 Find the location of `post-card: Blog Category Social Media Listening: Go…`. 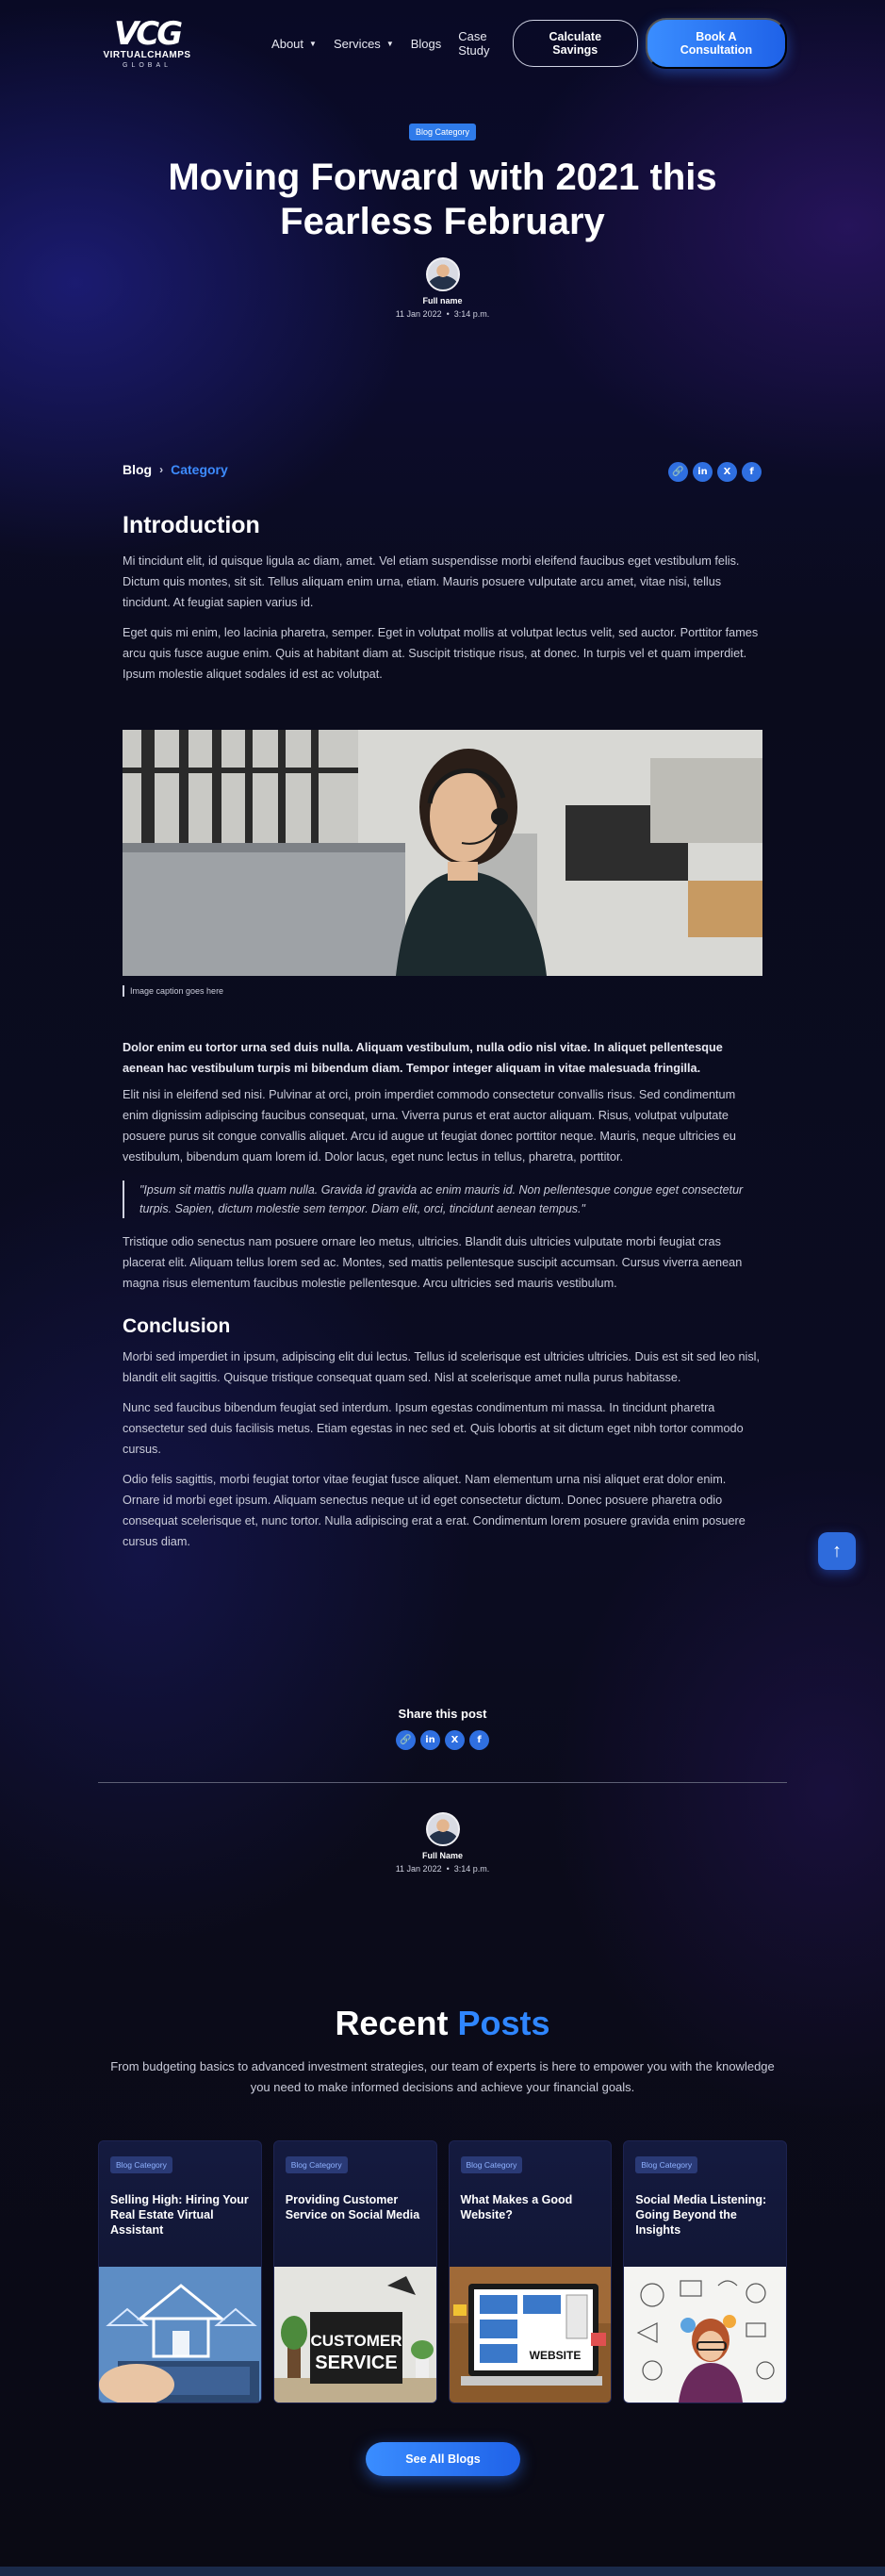

post-card: Blog Category Social Media Listening: Go… is located at coordinates (705, 2271).